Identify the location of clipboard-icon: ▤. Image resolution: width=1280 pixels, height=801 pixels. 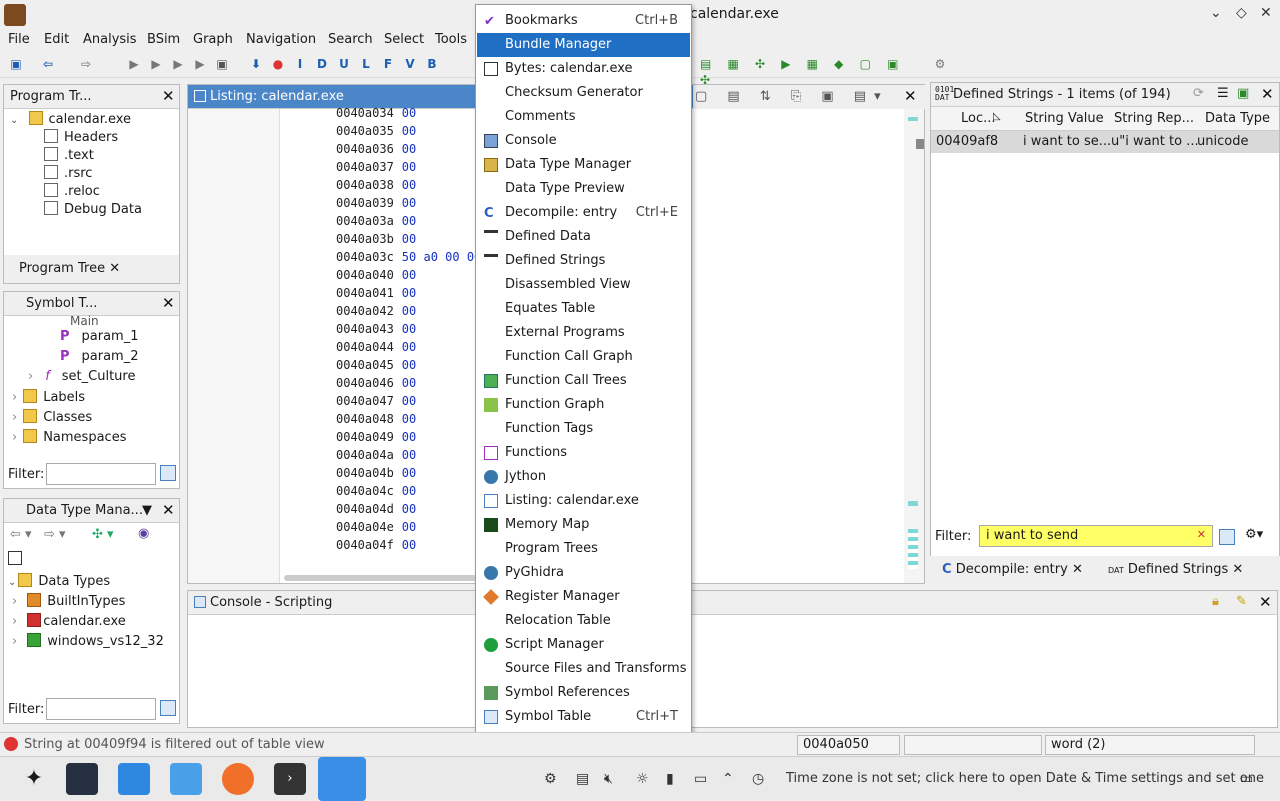
(582, 779).